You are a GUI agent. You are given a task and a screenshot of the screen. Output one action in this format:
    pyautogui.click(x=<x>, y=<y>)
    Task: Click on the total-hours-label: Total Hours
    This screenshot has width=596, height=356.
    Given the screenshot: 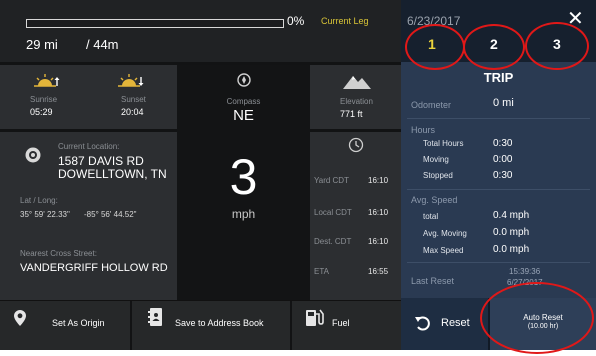 What is the action you would take?
    pyautogui.click(x=443, y=143)
    